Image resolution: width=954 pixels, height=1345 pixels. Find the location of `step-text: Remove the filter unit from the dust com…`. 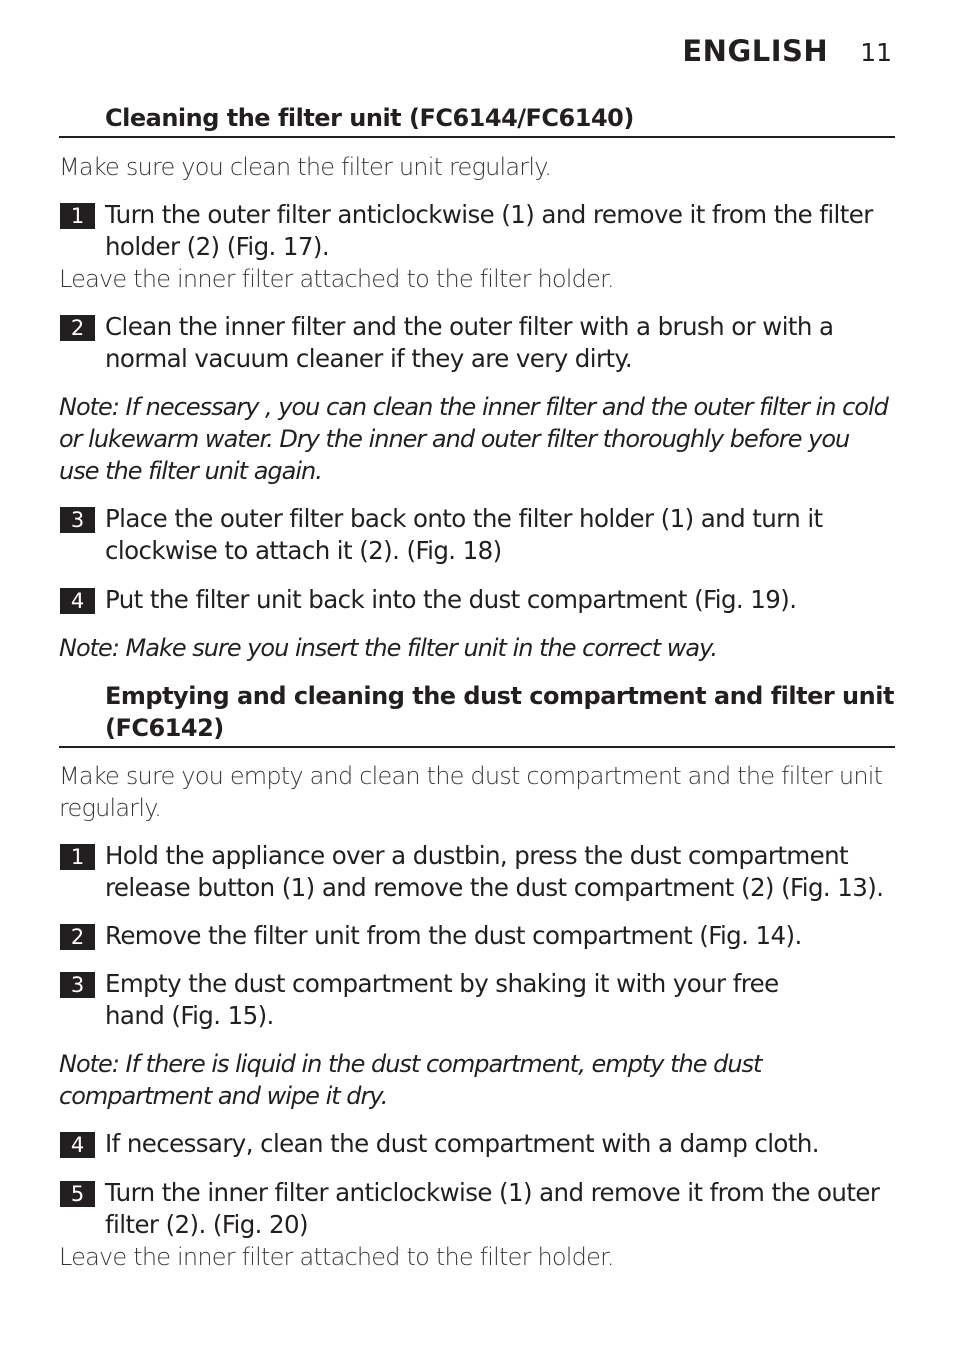

step-text: Remove the filter unit from the dust com… is located at coordinates (453, 935).